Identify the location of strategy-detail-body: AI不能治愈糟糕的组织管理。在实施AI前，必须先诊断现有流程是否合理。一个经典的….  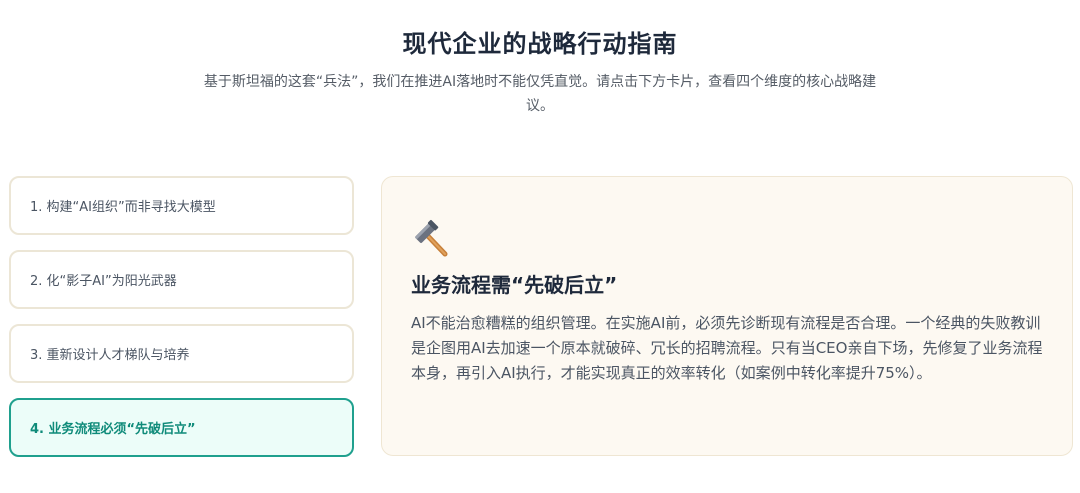
(727, 348).